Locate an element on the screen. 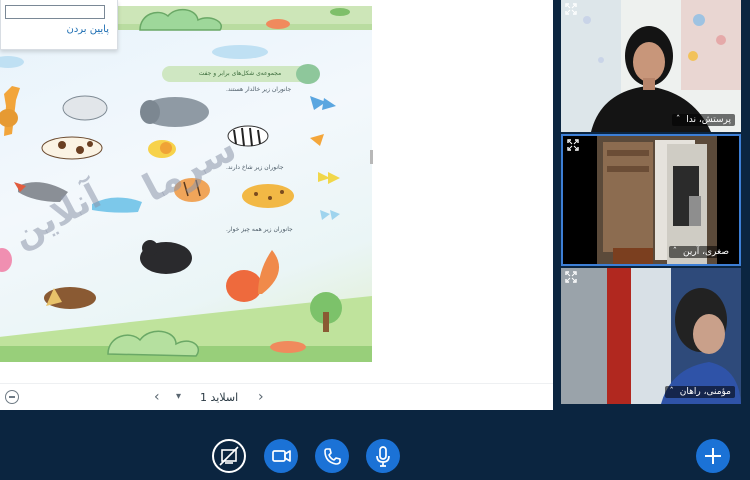 This screenshot has height=480, width=750. move-down-option: پایین بردن is located at coordinates (87, 29).